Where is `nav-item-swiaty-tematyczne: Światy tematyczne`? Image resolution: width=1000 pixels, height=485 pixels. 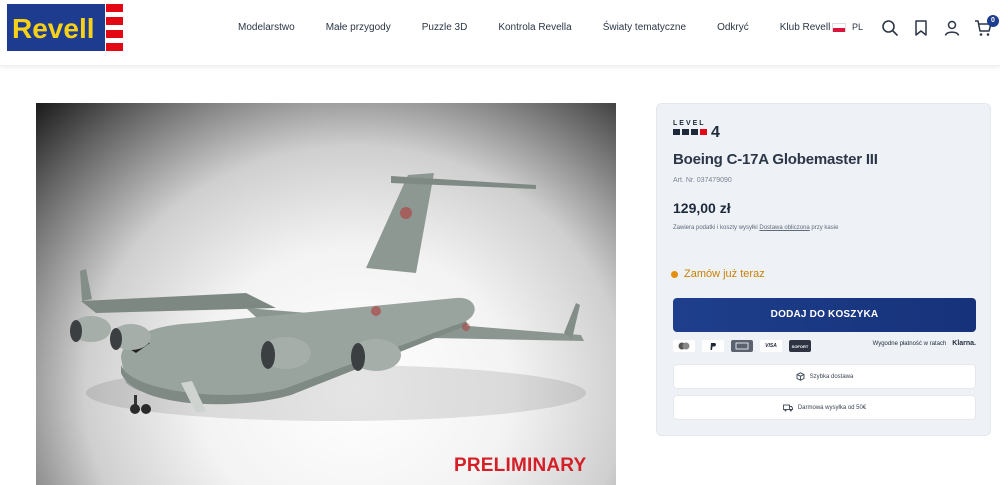
nav-item-swiaty-tematyczne: Światy tematyczne is located at coordinates (644, 27).